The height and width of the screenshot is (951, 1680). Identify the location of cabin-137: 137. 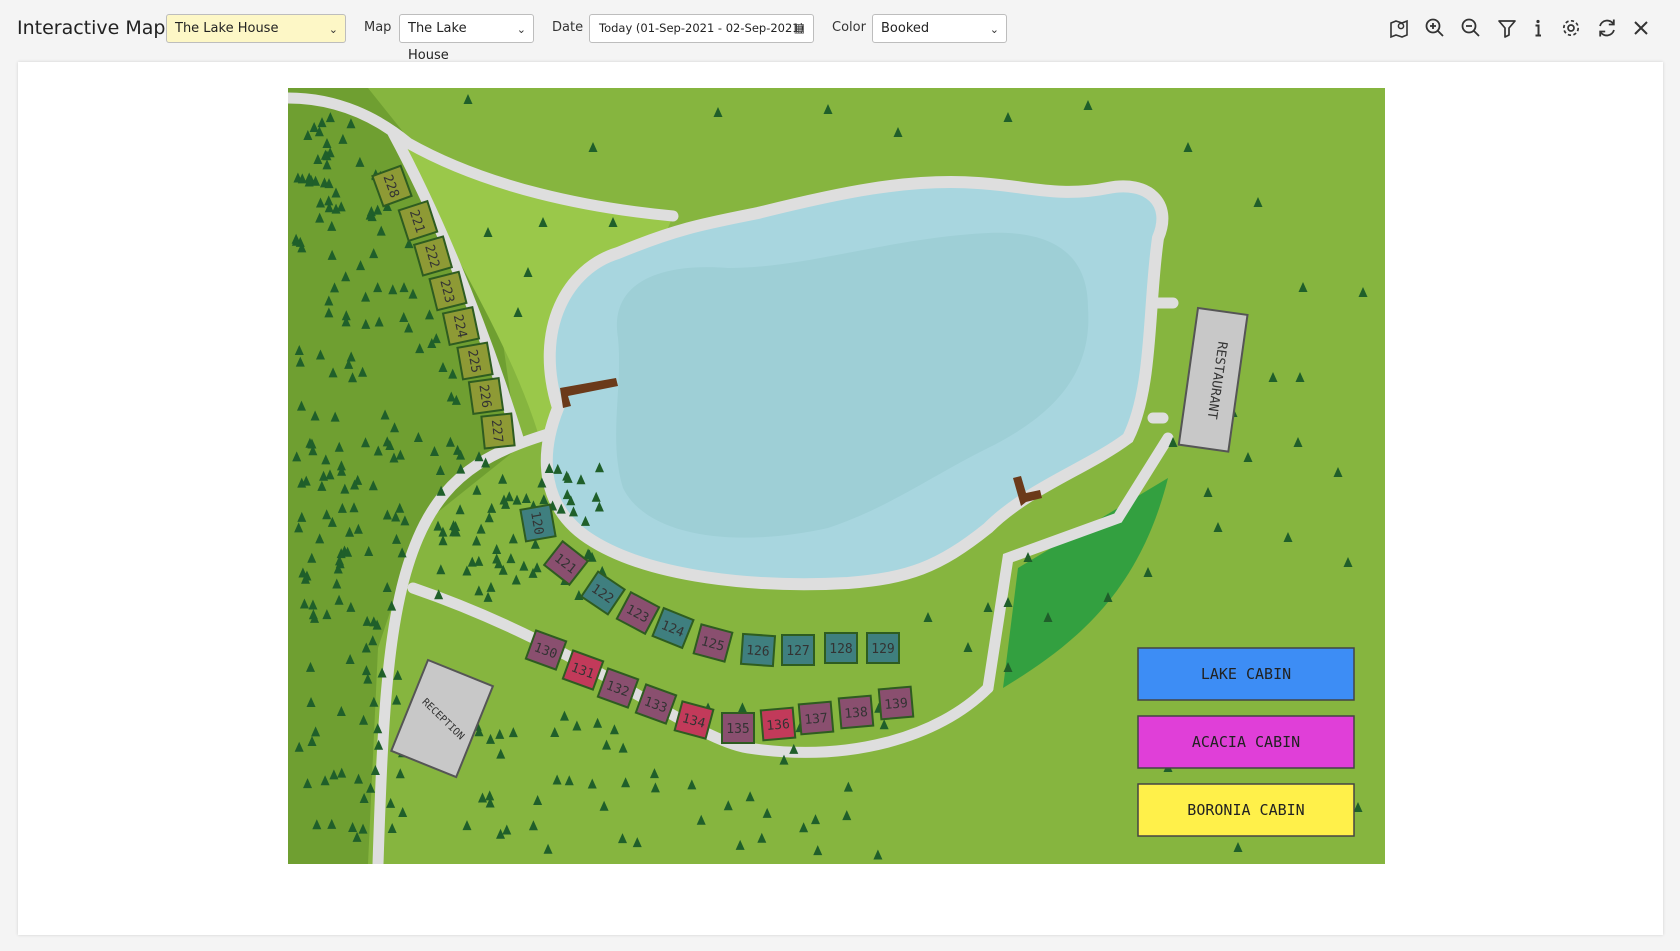
(816, 718).